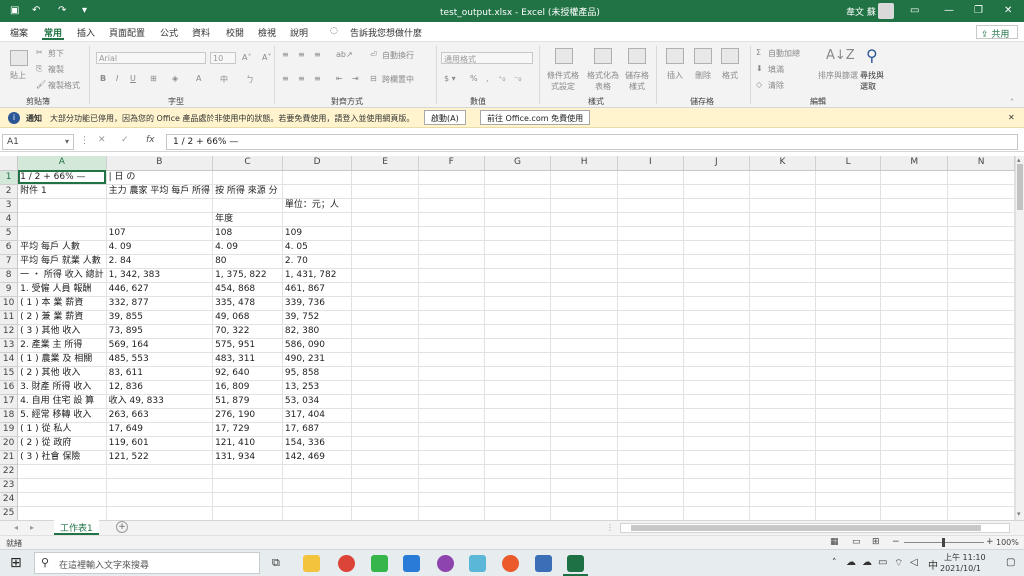  What do you see at coordinates (160, 345) in the screenshot?
I see `cell: 569, 164` at bounding box center [160, 345].